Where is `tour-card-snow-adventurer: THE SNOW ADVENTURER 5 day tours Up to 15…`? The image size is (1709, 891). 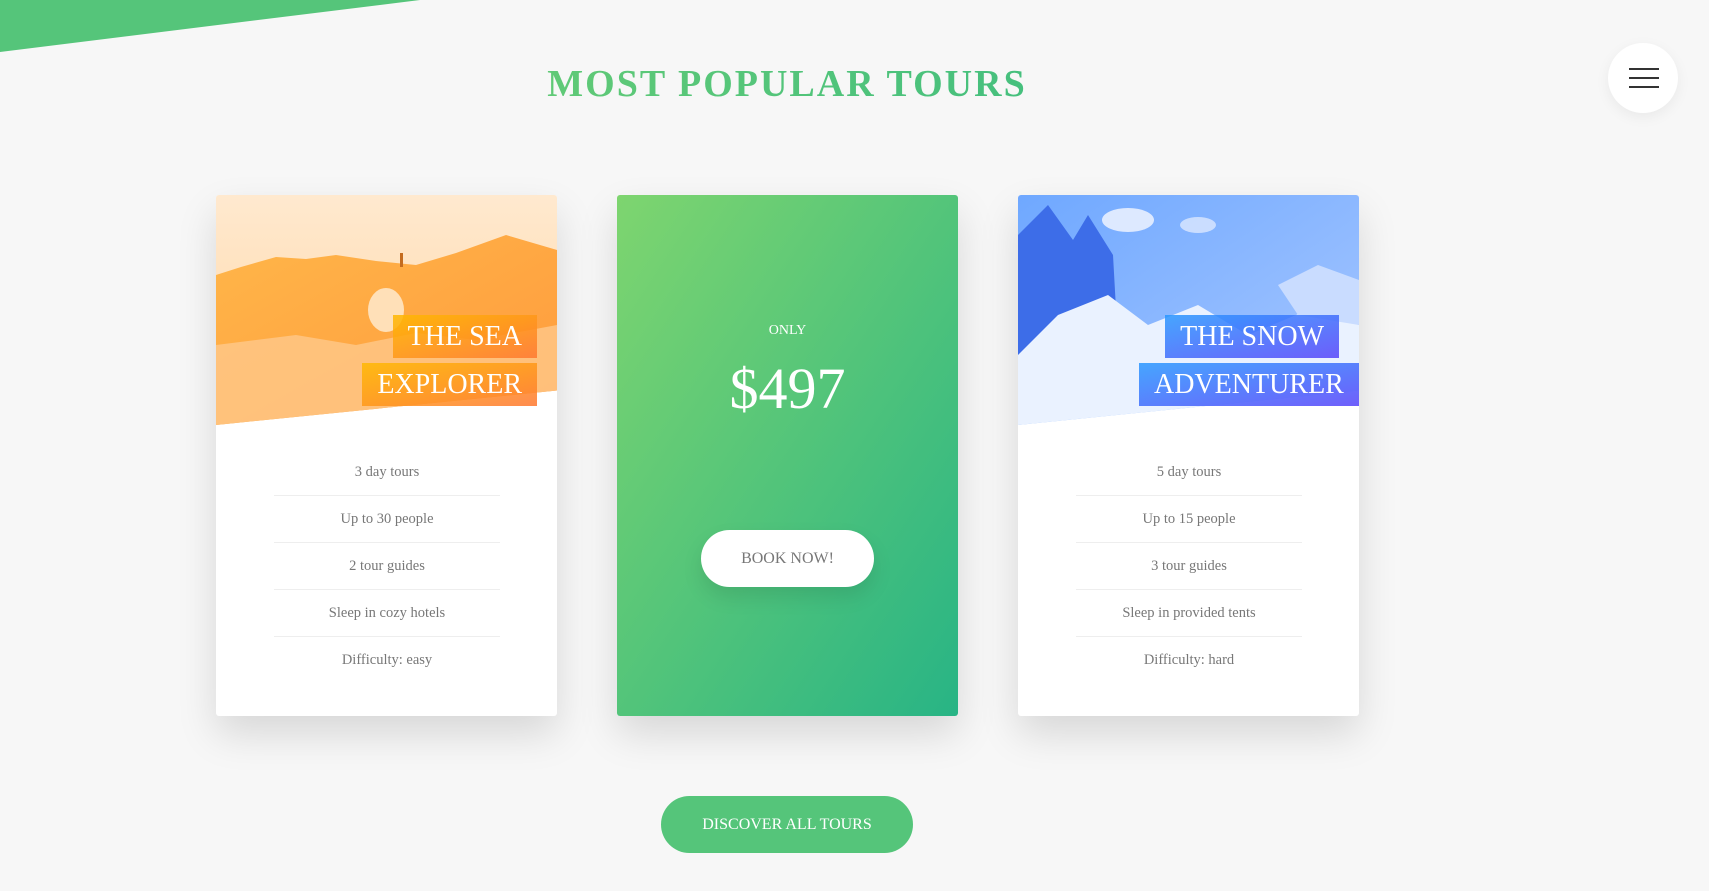
tour-card-snow-adventurer: THE SNOW ADVENTURER 5 day tours Up to 15… is located at coordinates (1188, 455).